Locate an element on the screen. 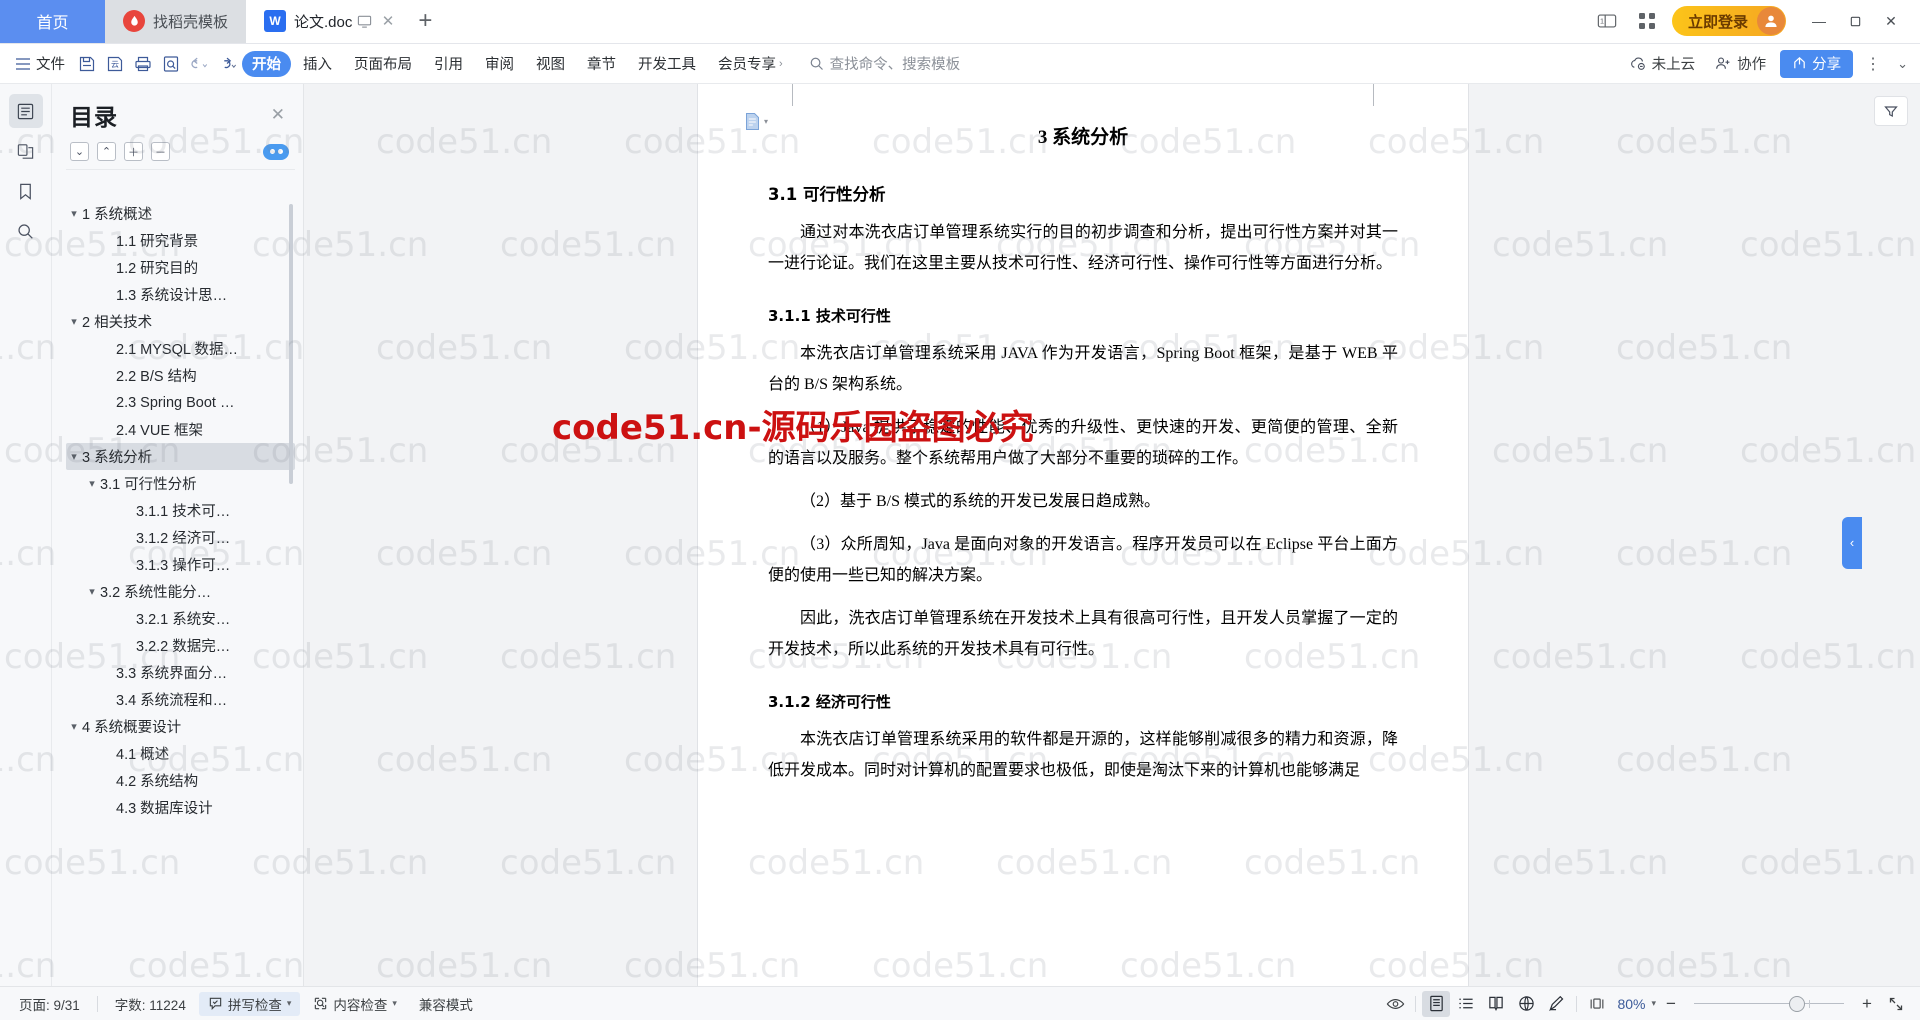 The height and width of the screenshot is (1020, 1920). save-icon is located at coordinates (87, 64).